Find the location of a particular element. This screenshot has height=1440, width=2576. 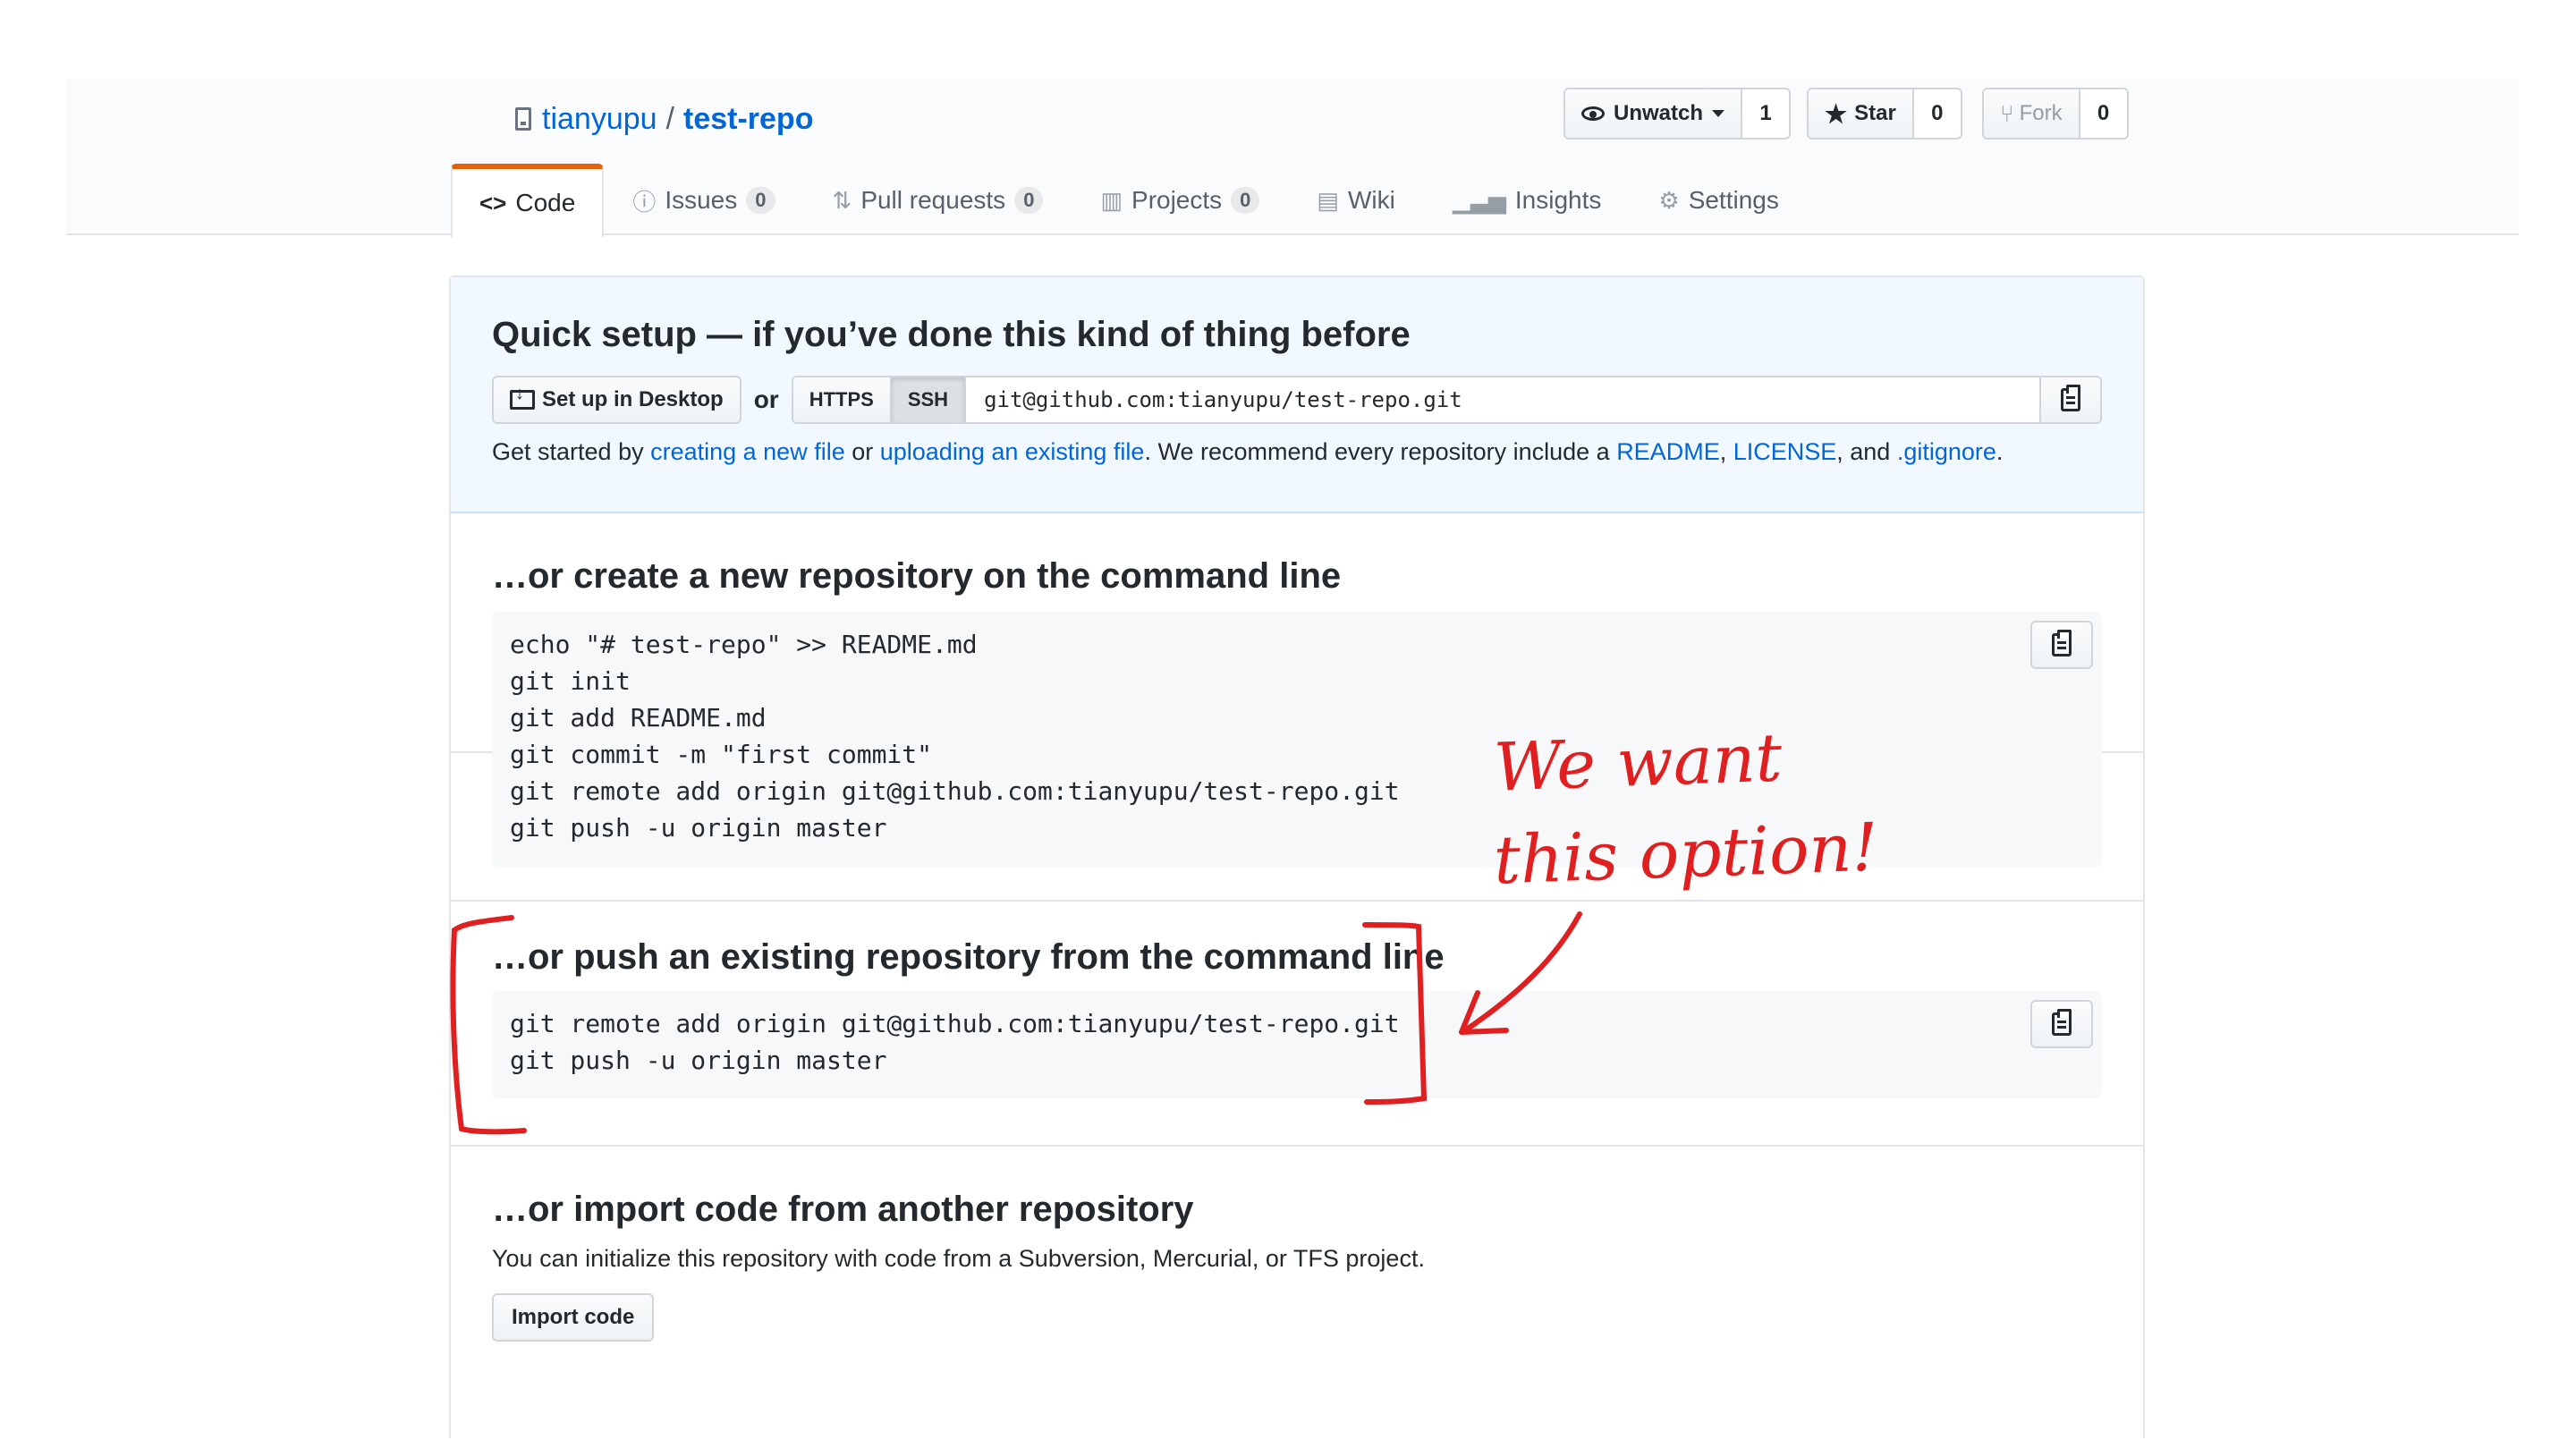

create-new-file-link: creating a new file is located at coordinates (747, 452).